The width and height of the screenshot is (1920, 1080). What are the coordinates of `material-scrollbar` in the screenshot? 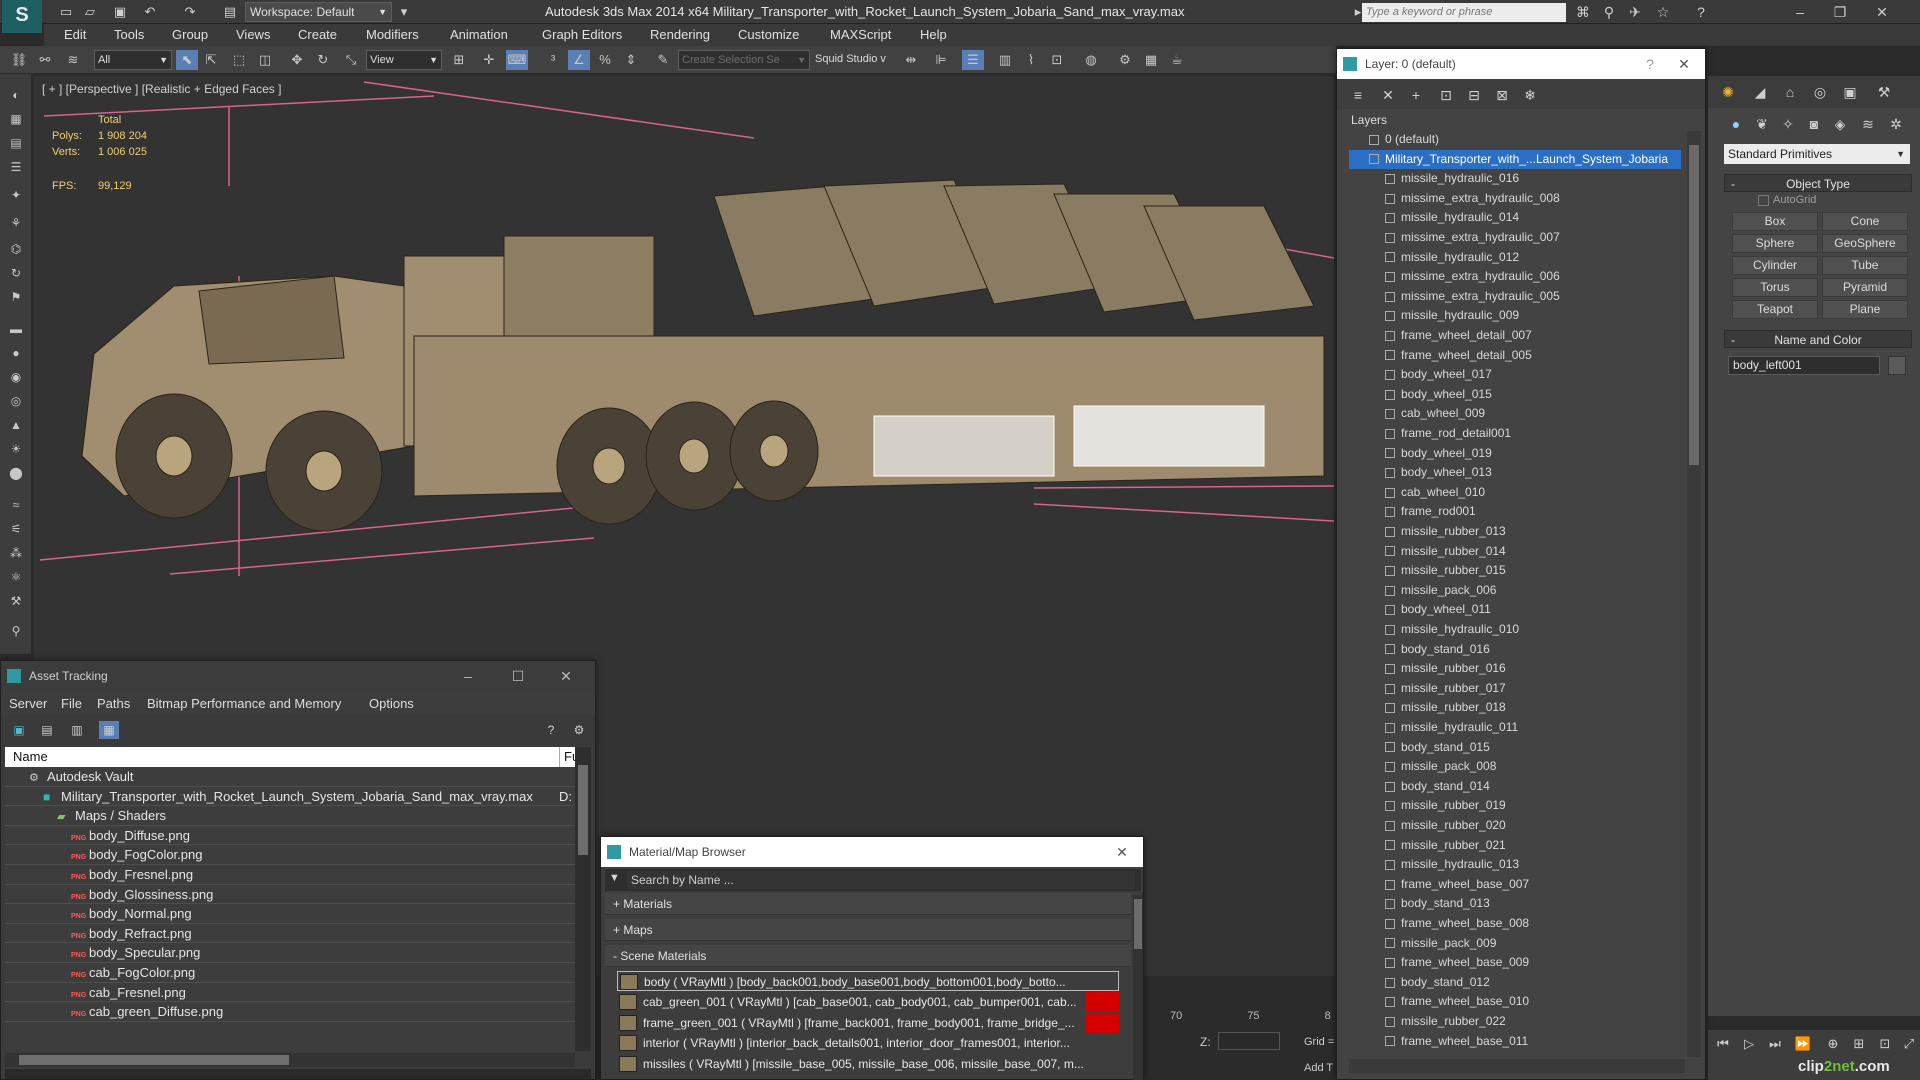 It's located at (1138, 987).